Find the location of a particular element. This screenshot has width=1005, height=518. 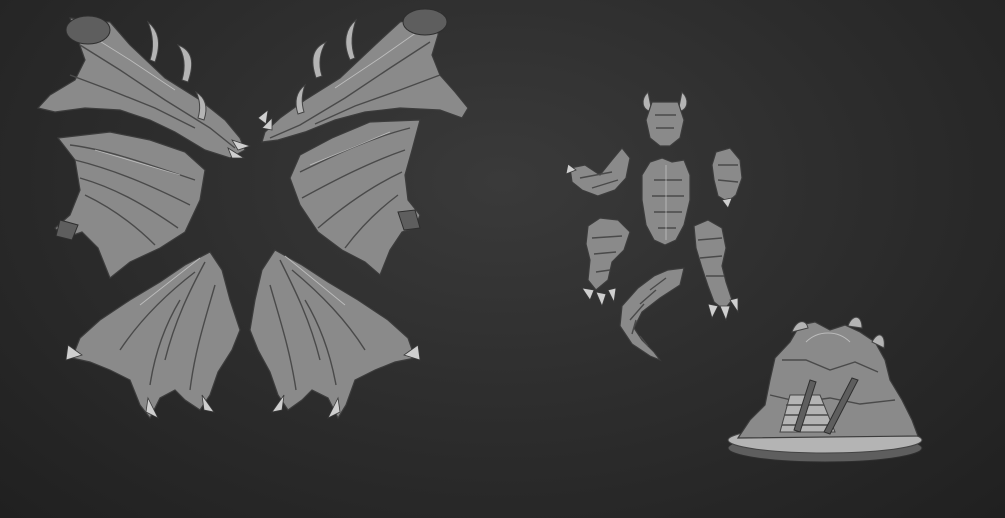

tail-part is located at coordinates (652, 314).